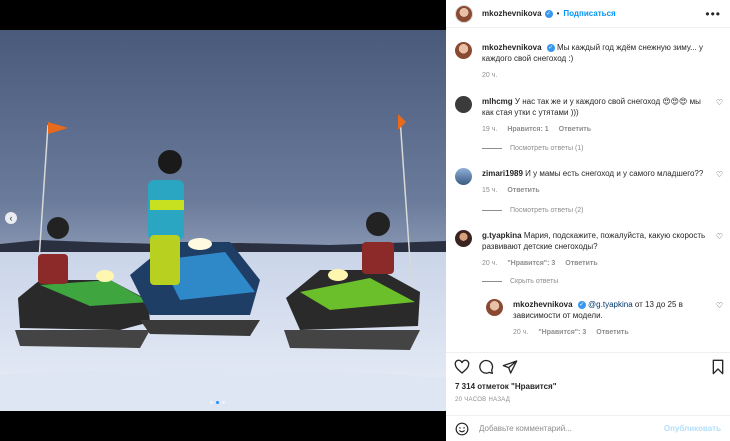 The height and width of the screenshot is (441, 730). What do you see at coordinates (692, 428) in the screenshot?
I see `publish-button: Опубликовать` at bounding box center [692, 428].